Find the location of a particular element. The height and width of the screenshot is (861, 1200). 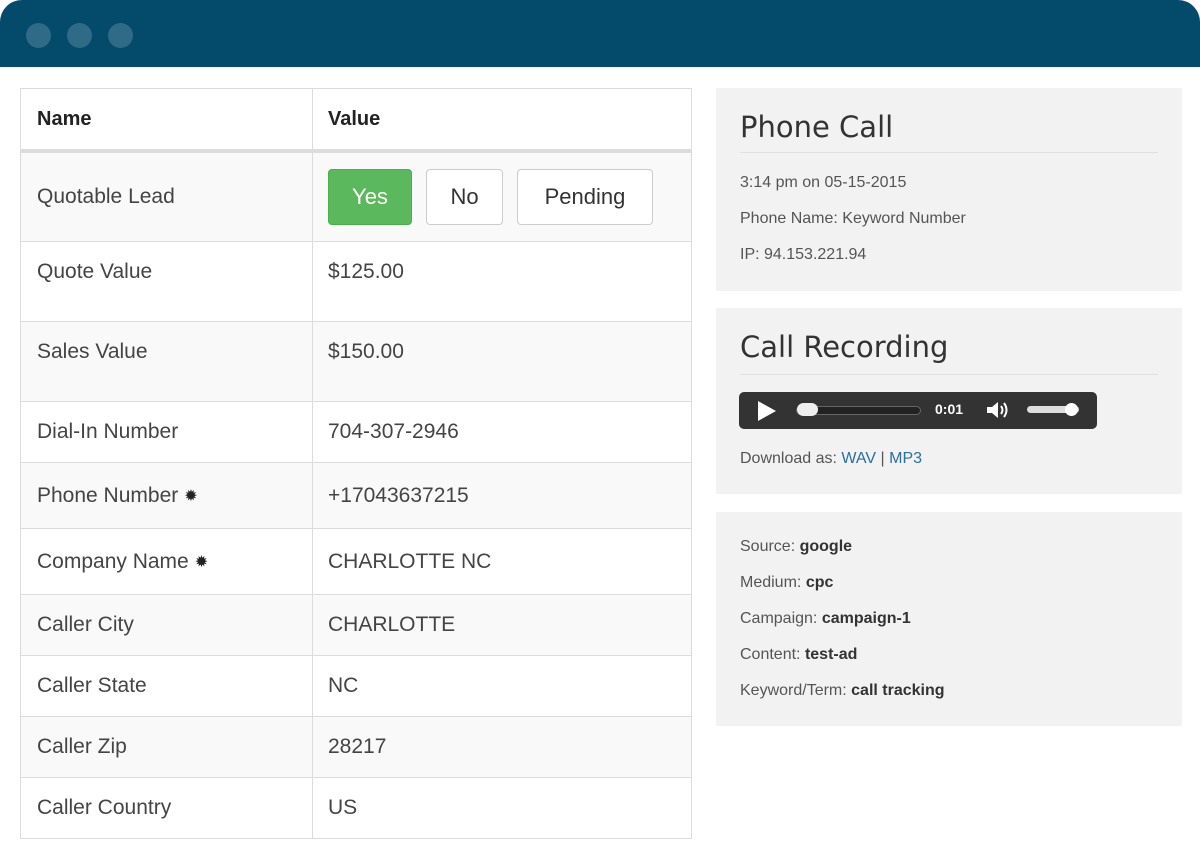

quote-value: $125.00 is located at coordinates (366, 271).